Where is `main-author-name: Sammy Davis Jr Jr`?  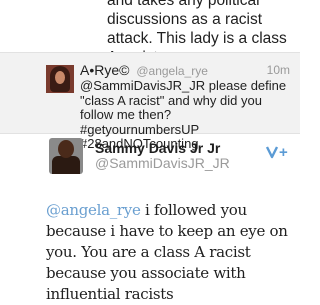
main-author-name: Sammy Davis Jr Jr is located at coordinates (157, 148).